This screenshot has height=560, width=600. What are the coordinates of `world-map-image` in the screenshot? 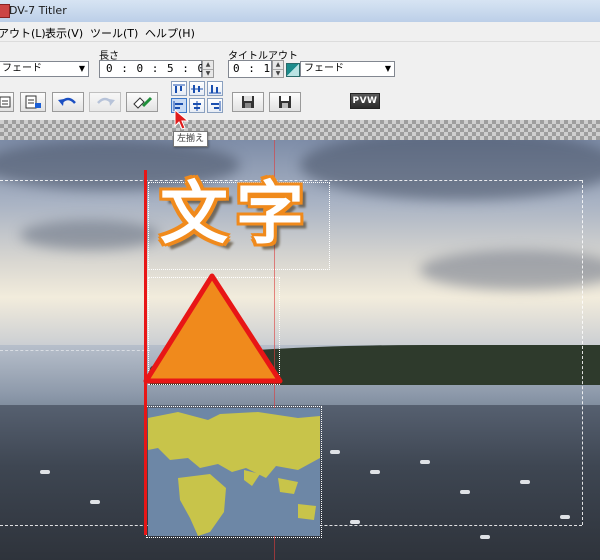 It's located at (234, 472).